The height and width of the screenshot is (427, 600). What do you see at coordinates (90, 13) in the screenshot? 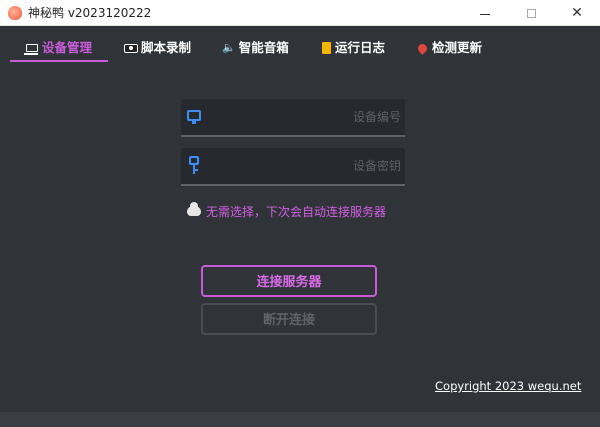
I see `window-title: 神秘鸭 v2023120222` at bounding box center [90, 13].